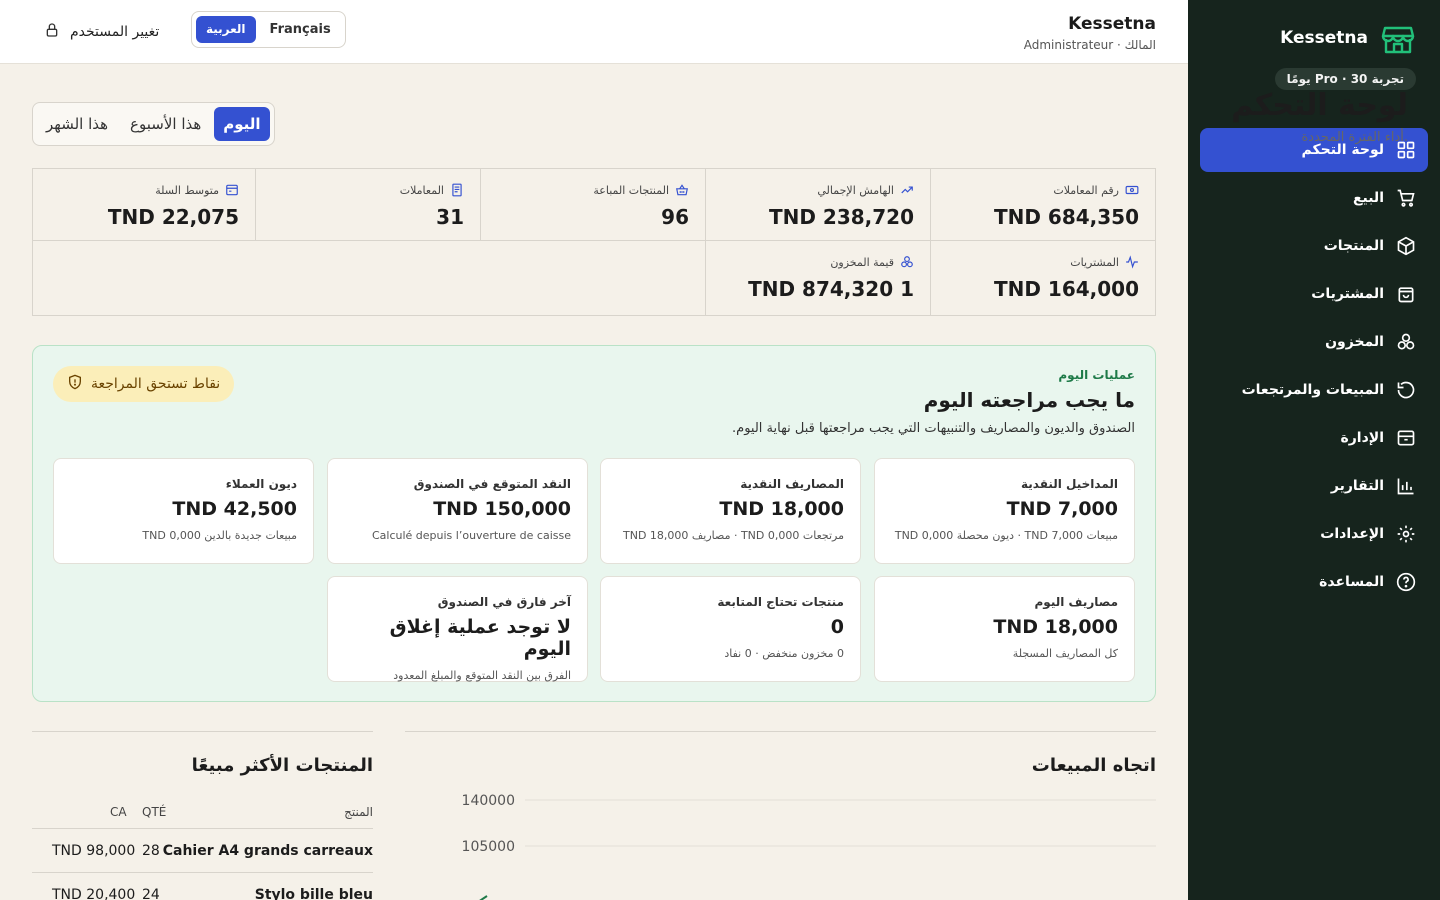 The image size is (1440, 900). Describe the element at coordinates (593, 204) in the screenshot. I see `kpi-products-sold: المنتجات المباعة 96` at that location.